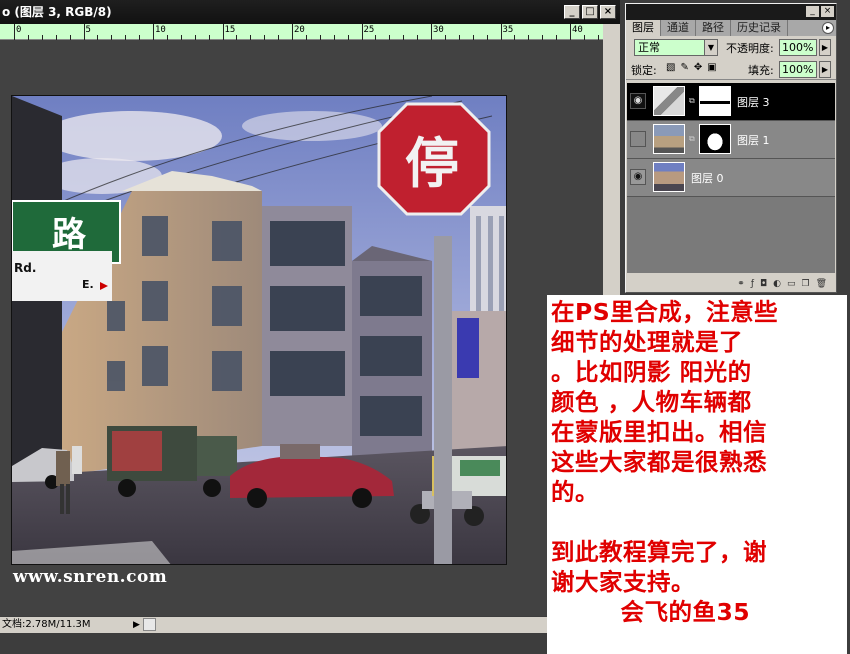 The image size is (850, 654). I want to click on minimize-button: _, so click(572, 12).